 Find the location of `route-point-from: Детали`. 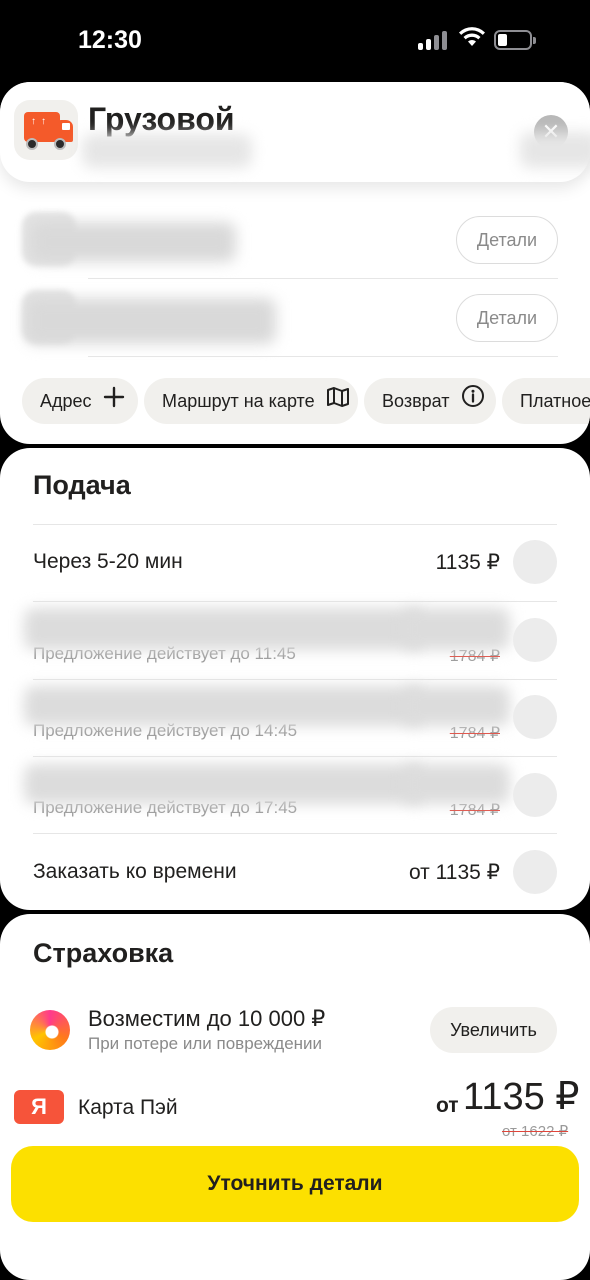

route-point-from: Детали is located at coordinates (295, 235).